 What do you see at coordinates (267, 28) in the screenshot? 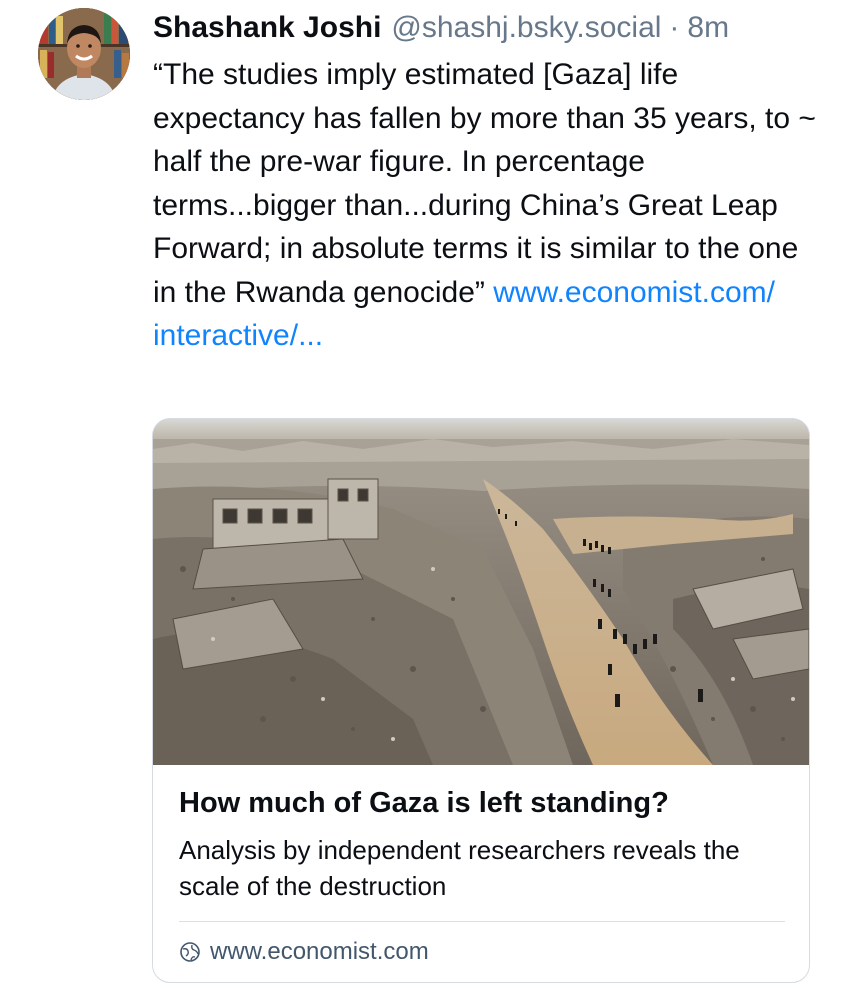
I see `author-name: Shashank Joshi` at bounding box center [267, 28].